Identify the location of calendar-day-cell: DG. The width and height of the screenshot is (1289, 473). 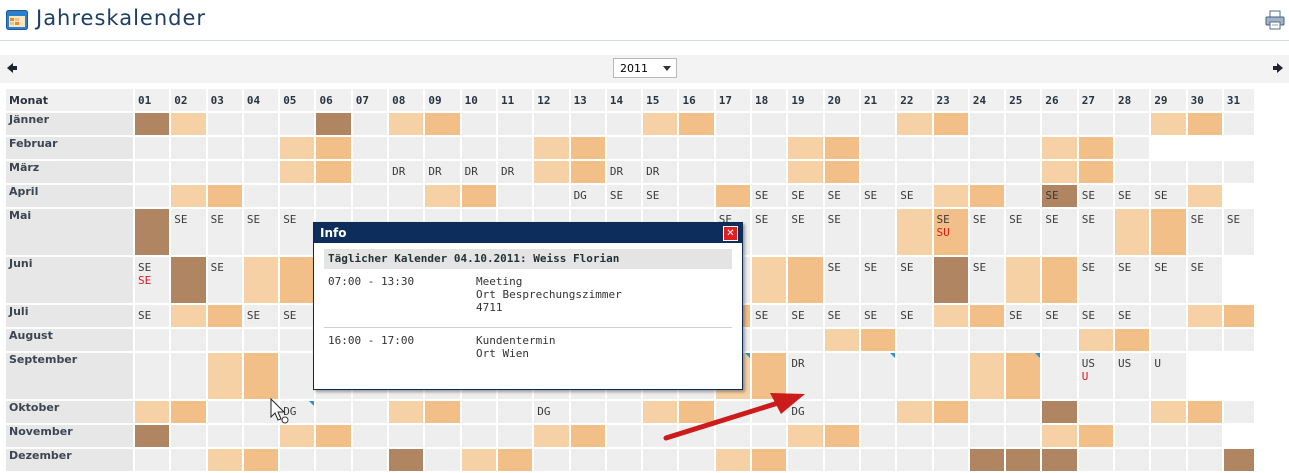
(551, 412).